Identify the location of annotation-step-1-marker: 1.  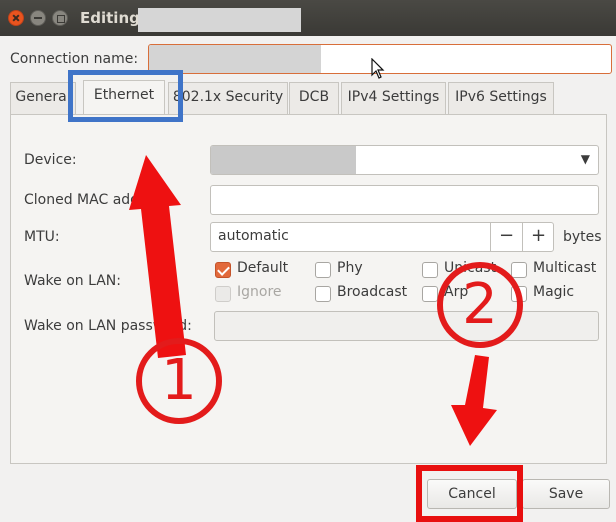
(179, 381).